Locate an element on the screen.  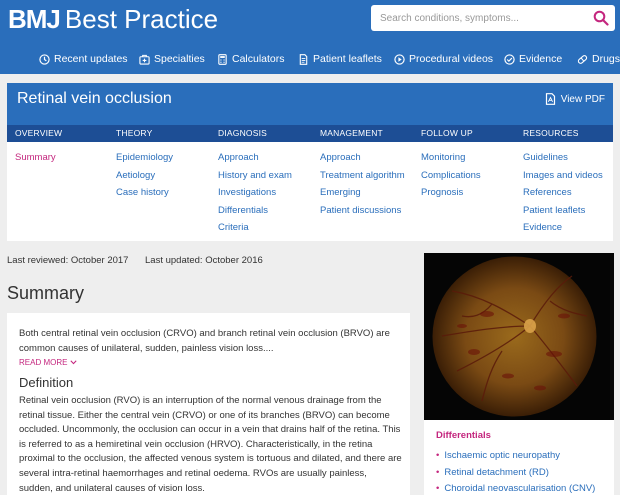
link-treatment-algorithm: Treatment algorithm is located at coordinates (362, 176).